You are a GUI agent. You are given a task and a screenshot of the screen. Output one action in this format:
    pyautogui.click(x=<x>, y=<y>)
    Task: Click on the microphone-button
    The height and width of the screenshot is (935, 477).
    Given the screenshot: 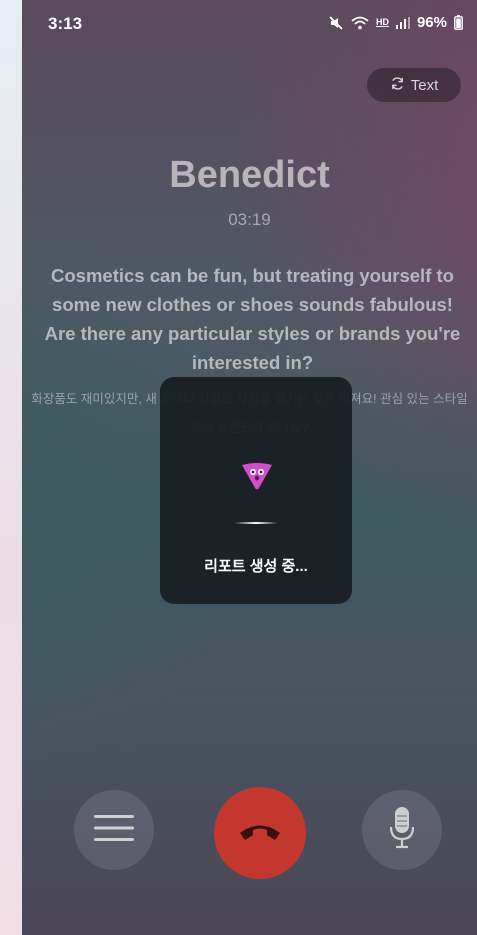 What is the action you would take?
    pyautogui.click(x=402, y=830)
    